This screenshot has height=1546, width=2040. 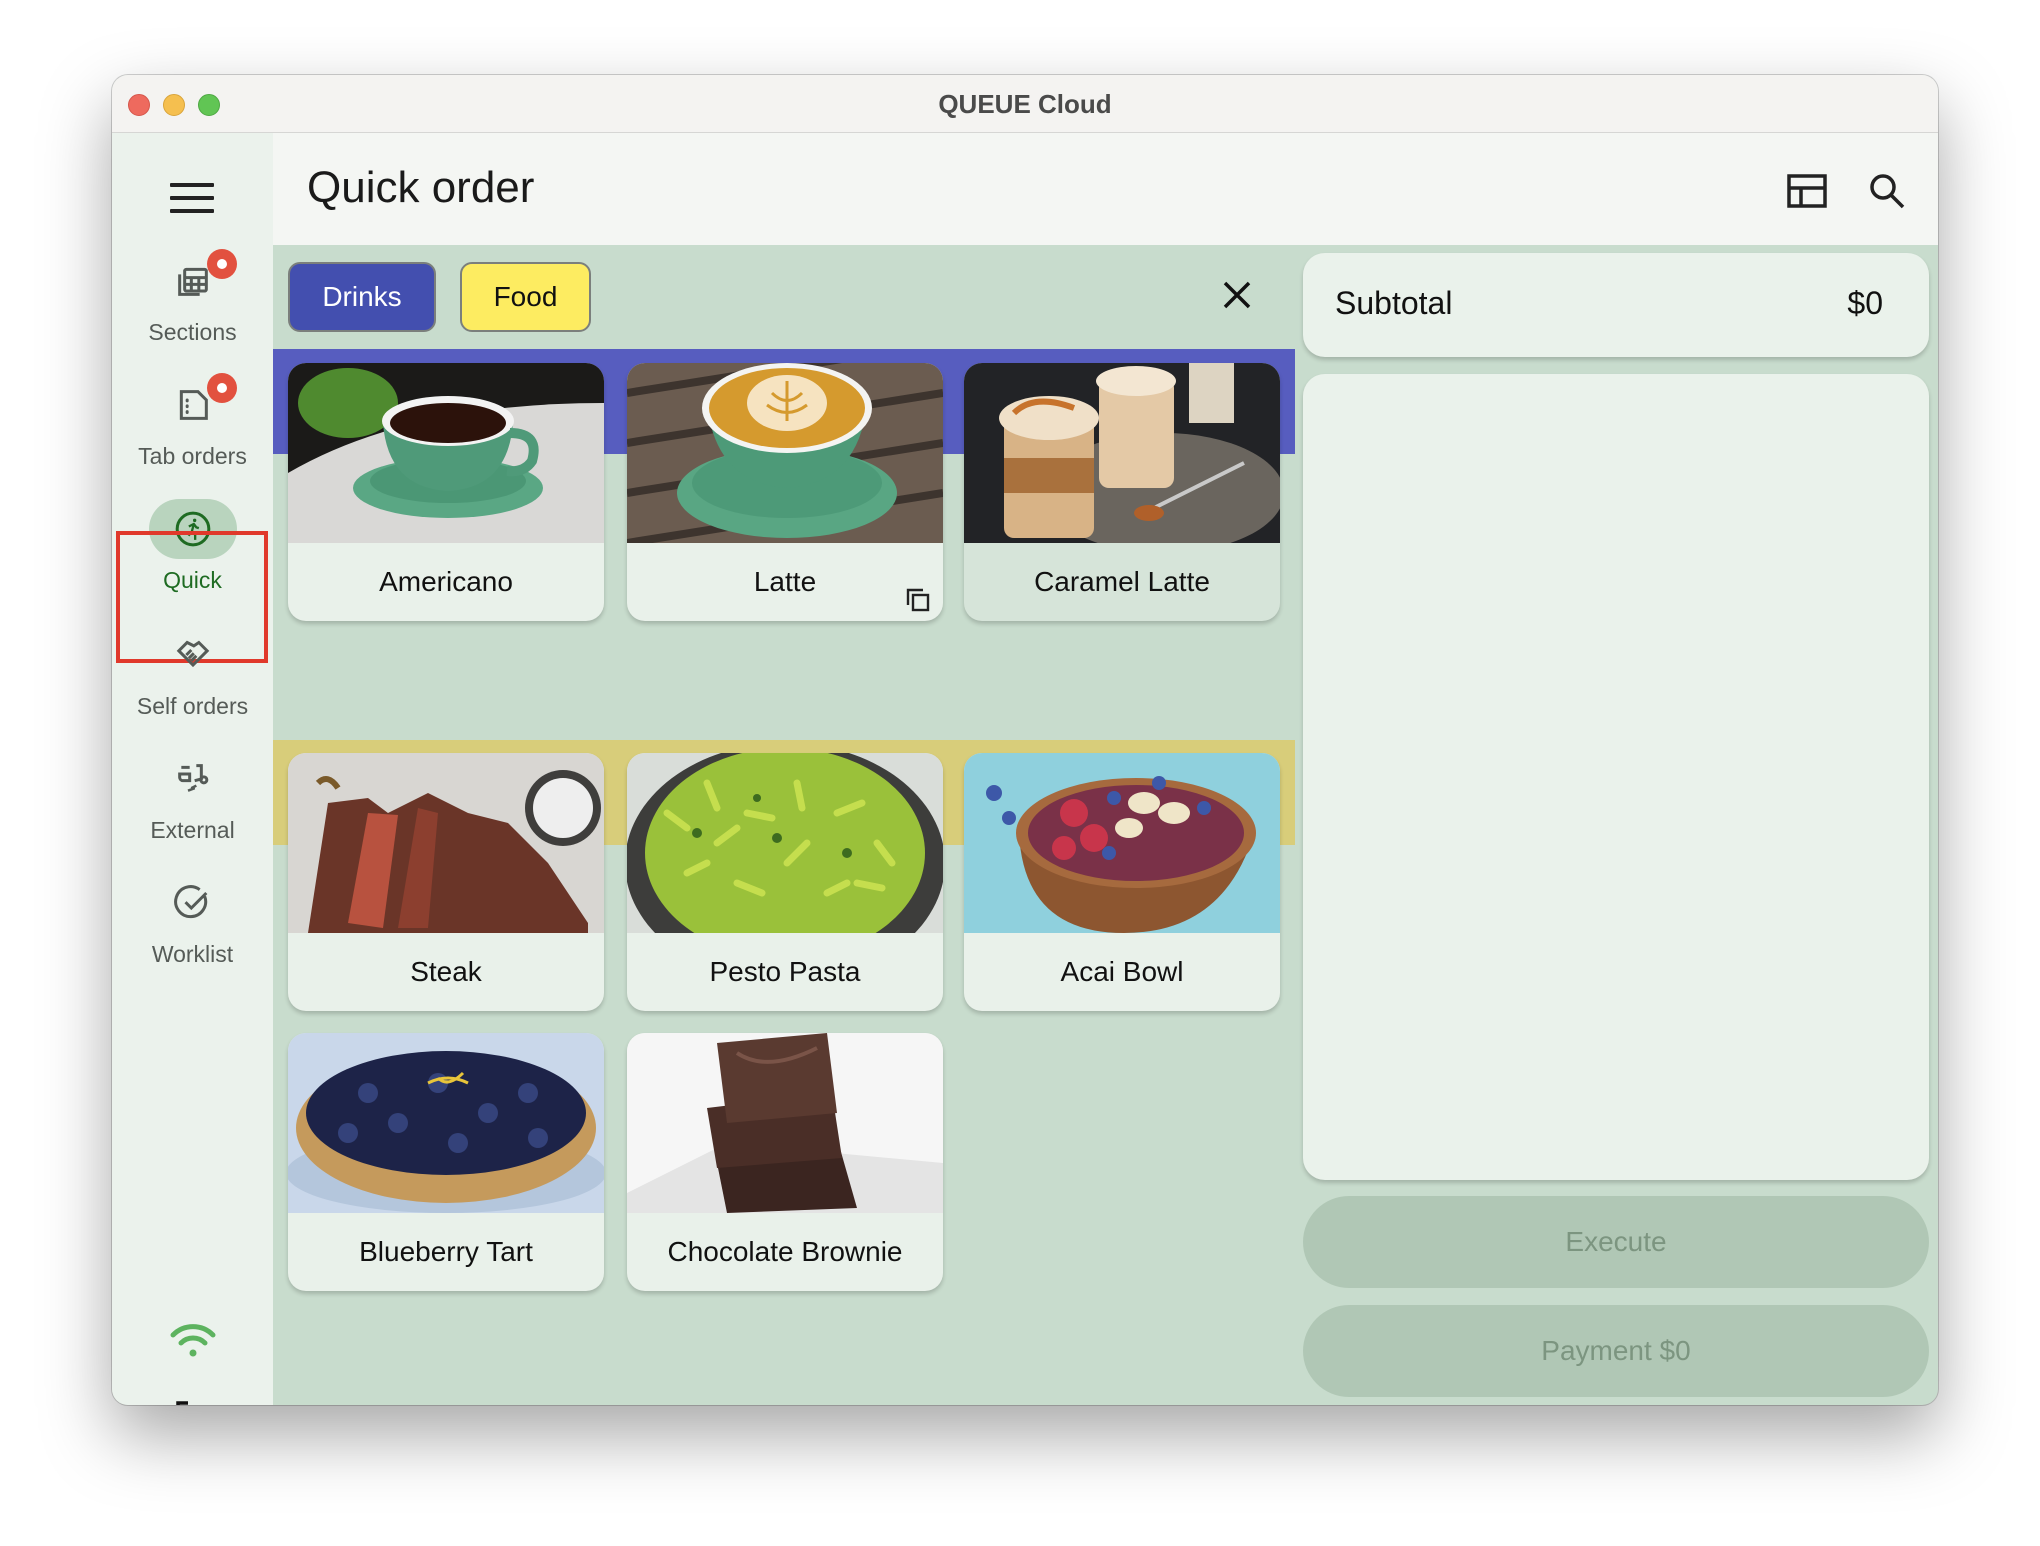 What do you see at coordinates (785, 1123) in the screenshot?
I see `brownie-image` at bounding box center [785, 1123].